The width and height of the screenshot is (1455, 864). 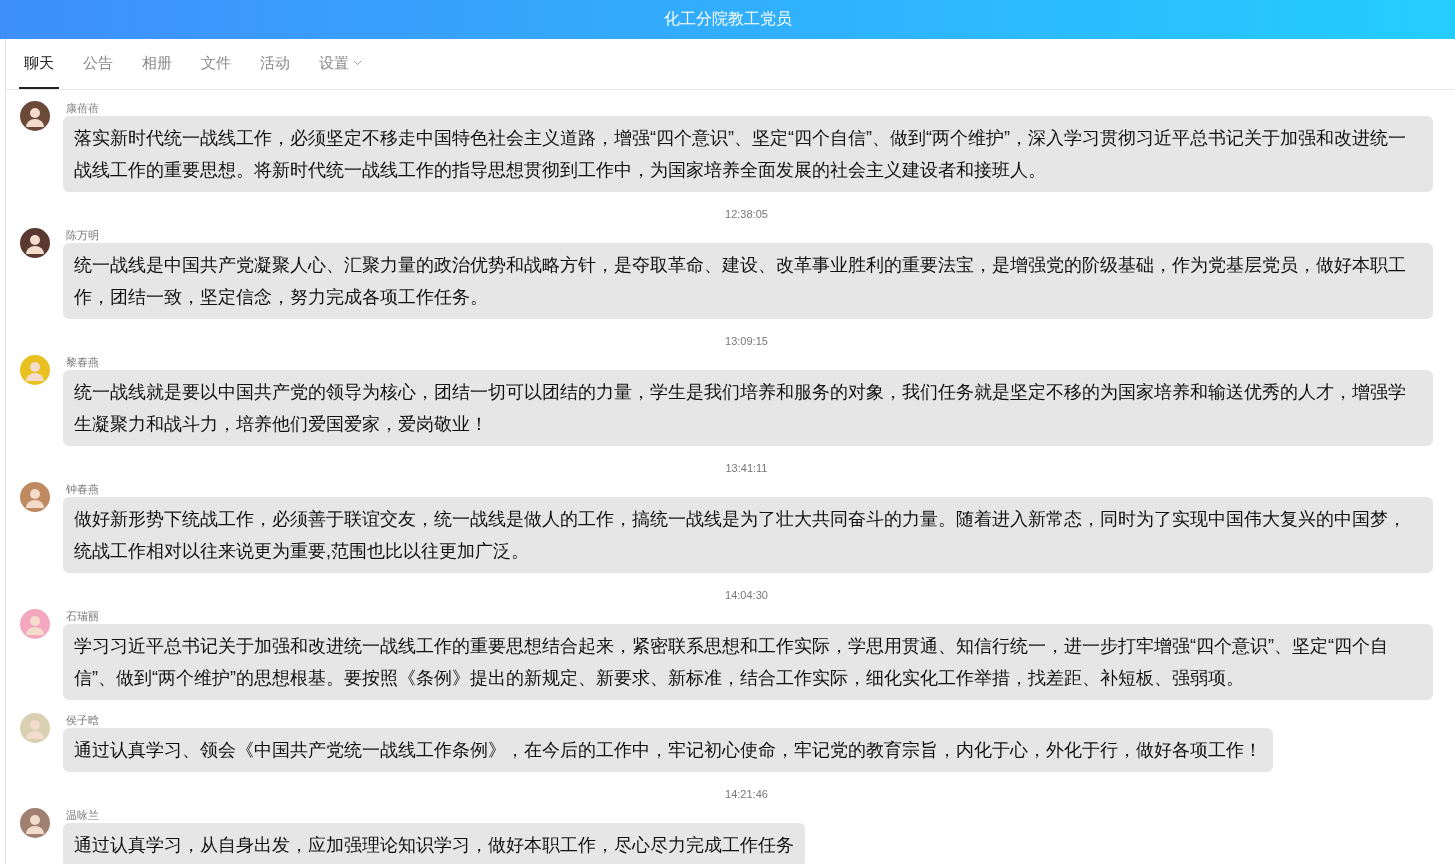 I want to click on message-bubble: 通过认真学习，从自身出发，应加强理论知识学习，做好本职工作，尽心尽力完成工作任务, so click(x=434, y=843).